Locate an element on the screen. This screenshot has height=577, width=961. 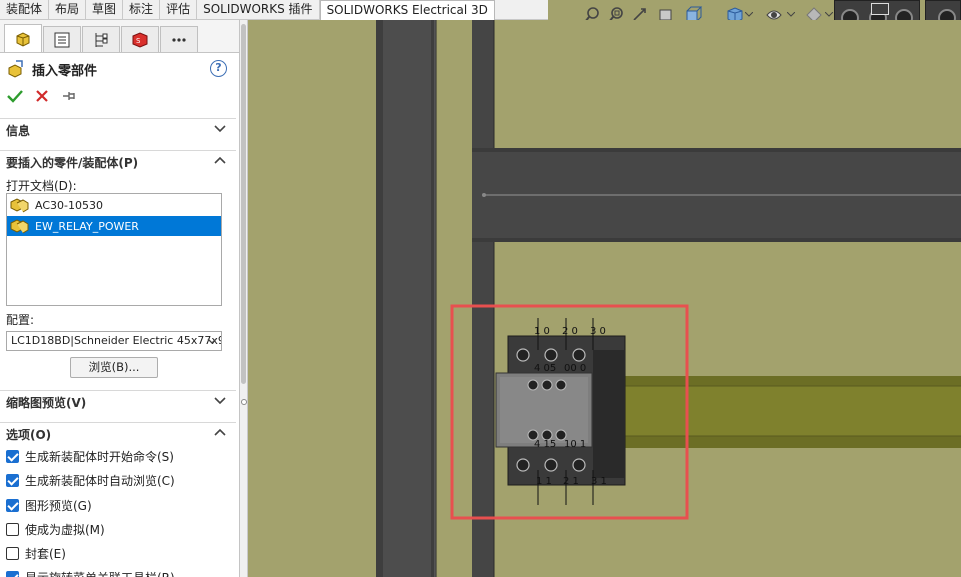
feature-manager-tab is located at coordinates (23, 38).